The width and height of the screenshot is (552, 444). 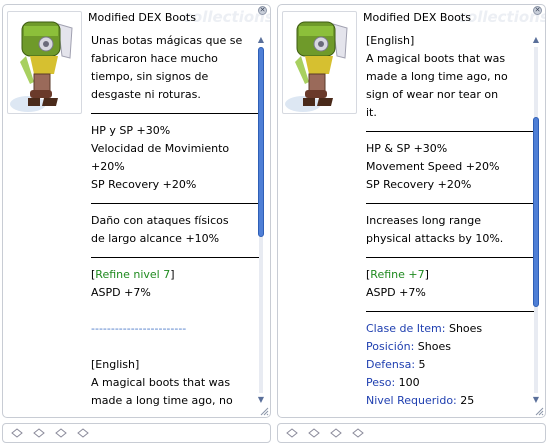 I want to click on description-fragment: Nivel Requerido:, so click(x=411, y=400).